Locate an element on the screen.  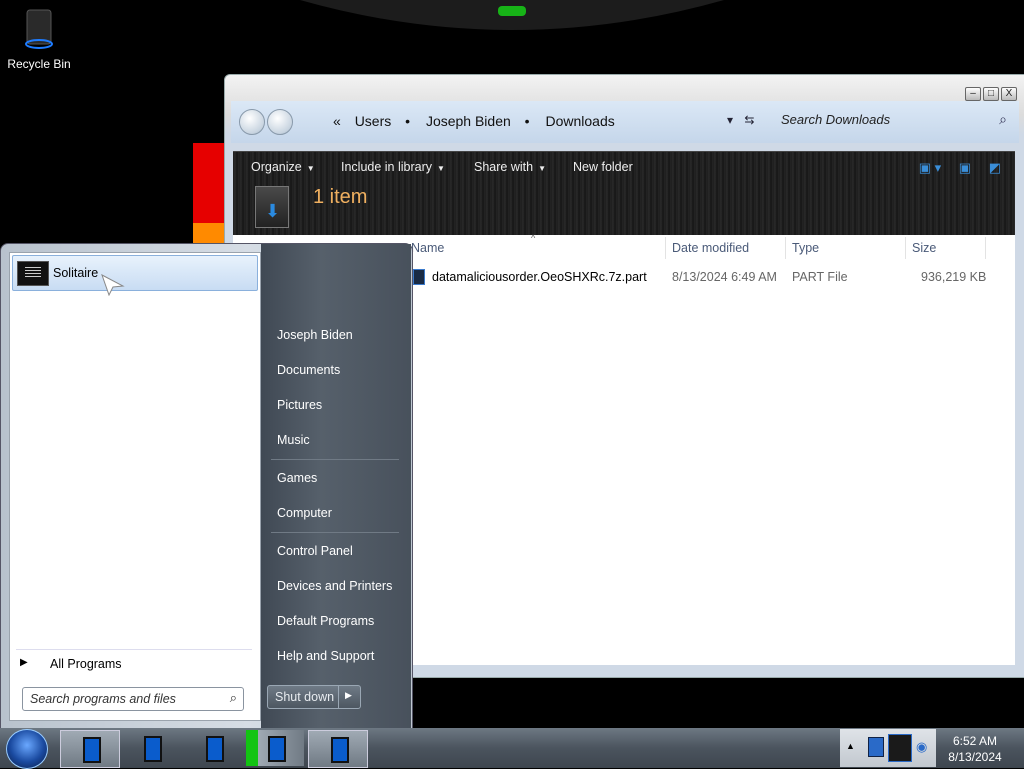
start-item-default-programs: Default Programs is located at coordinates (325, 621).